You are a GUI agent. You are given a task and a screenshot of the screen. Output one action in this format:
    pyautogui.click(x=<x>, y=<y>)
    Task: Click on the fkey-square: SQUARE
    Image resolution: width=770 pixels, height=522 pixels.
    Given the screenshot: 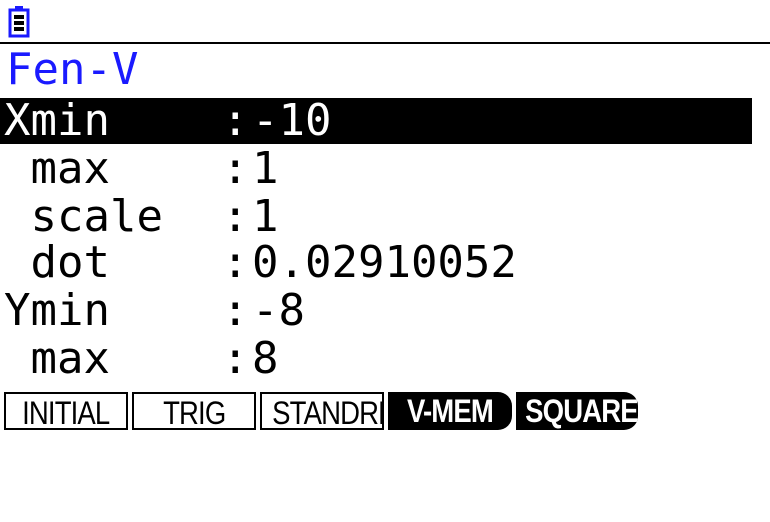 What is the action you would take?
    pyautogui.click(x=577, y=411)
    